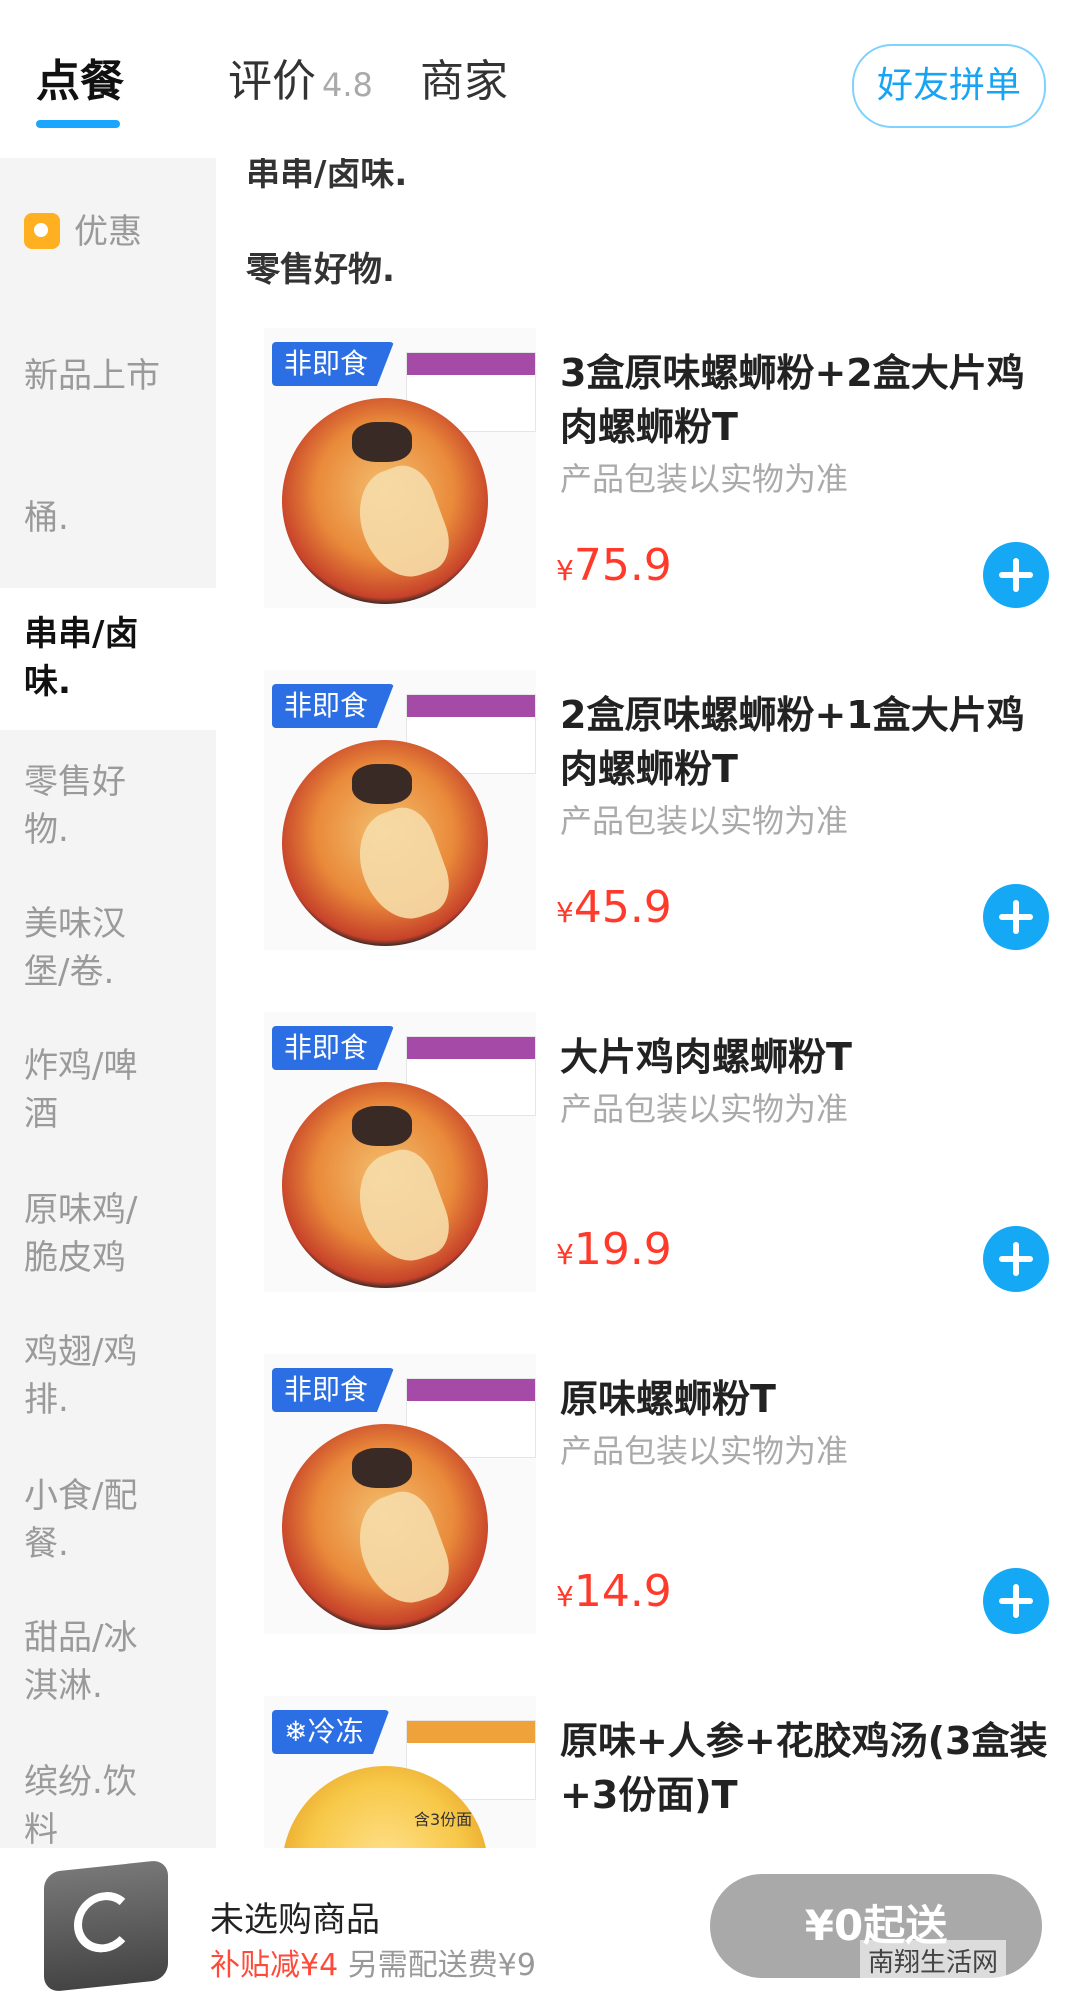 The height and width of the screenshot is (2004, 1080). I want to click on sidebar-item-label: 小食/配餐., so click(81, 1520).